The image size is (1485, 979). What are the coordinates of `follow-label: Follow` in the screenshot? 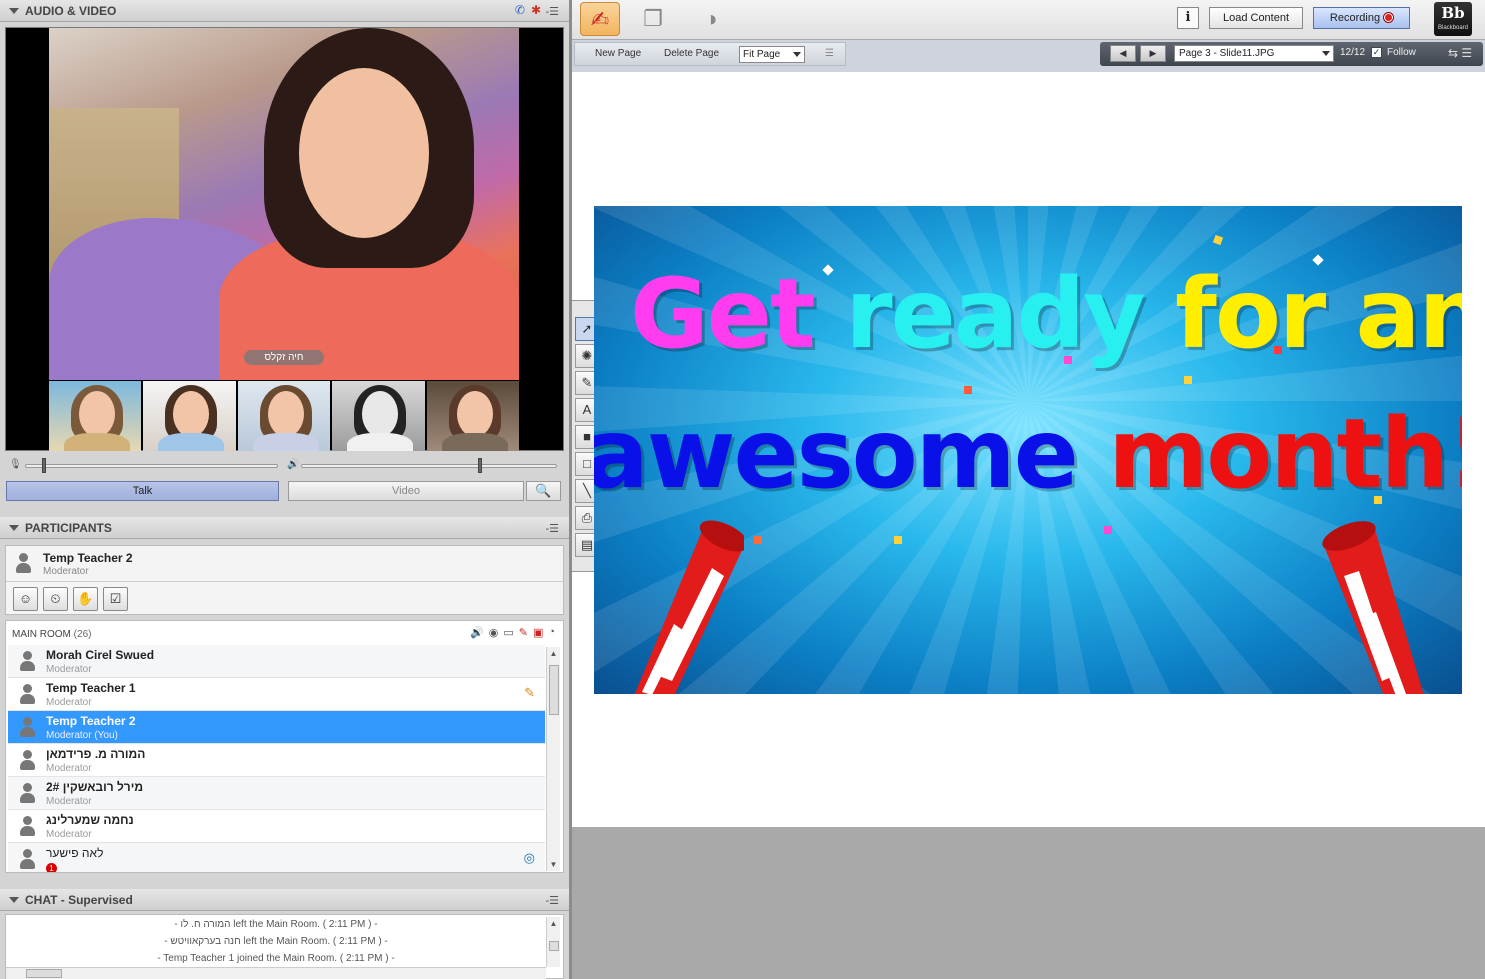 It's located at (1401, 52).